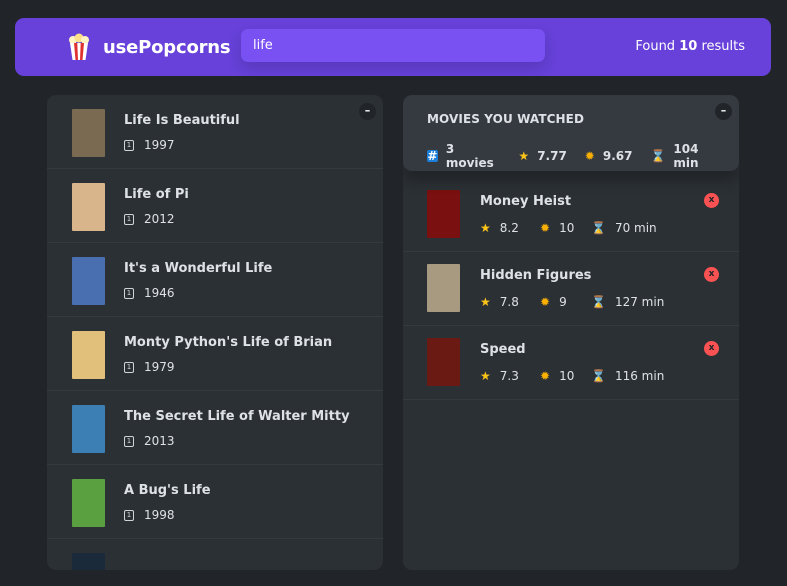  Describe the element at coordinates (215, 206) in the screenshot. I see `movie-list-item: Life of Pi 1 2012` at that location.